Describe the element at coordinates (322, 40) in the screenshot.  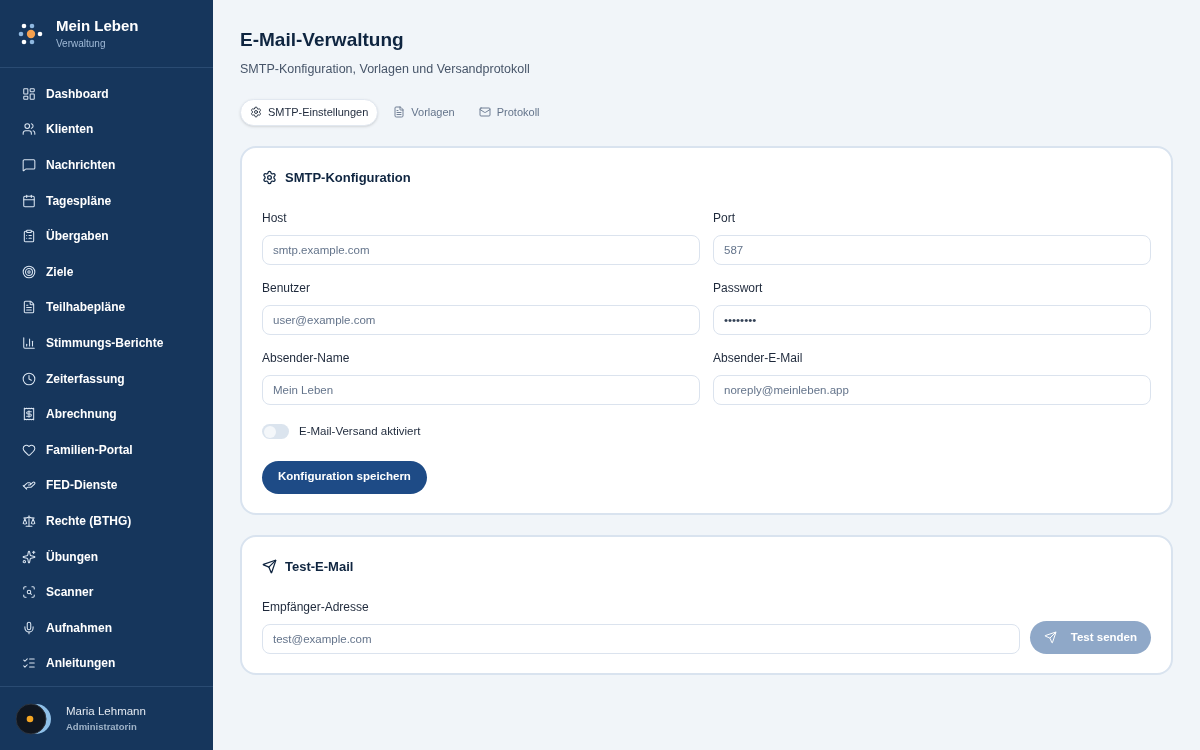
I see `page-title: E-Mail-Verwaltung` at that location.